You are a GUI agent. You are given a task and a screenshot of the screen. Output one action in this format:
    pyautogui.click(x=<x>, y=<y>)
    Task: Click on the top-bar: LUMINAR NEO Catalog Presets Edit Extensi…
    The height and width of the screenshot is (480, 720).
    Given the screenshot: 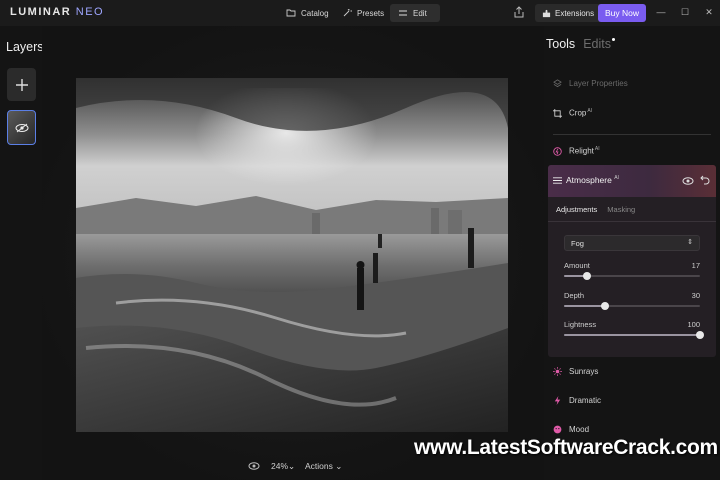 What is the action you would take?
    pyautogui.click(x=360, y=13)
    